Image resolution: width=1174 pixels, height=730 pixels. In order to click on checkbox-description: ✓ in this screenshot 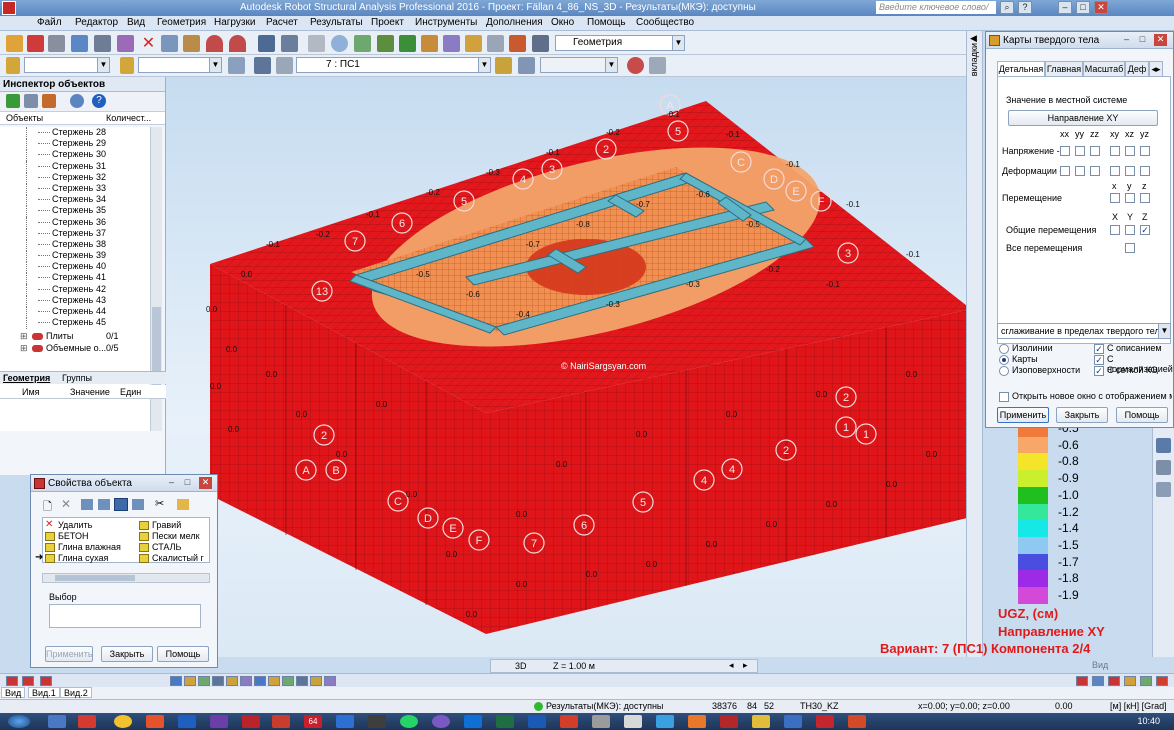, I will do `click(1099, 349)`.